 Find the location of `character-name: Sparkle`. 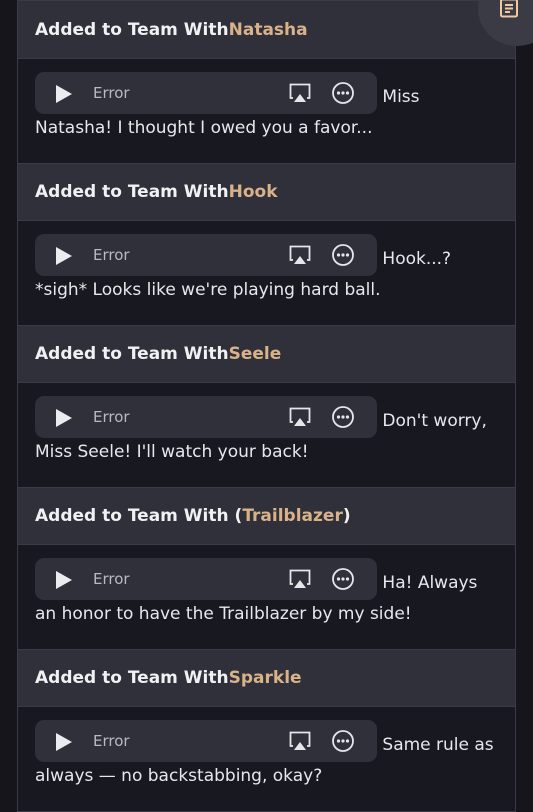

character-name: Sparkle is located at coordinates (265, 678).